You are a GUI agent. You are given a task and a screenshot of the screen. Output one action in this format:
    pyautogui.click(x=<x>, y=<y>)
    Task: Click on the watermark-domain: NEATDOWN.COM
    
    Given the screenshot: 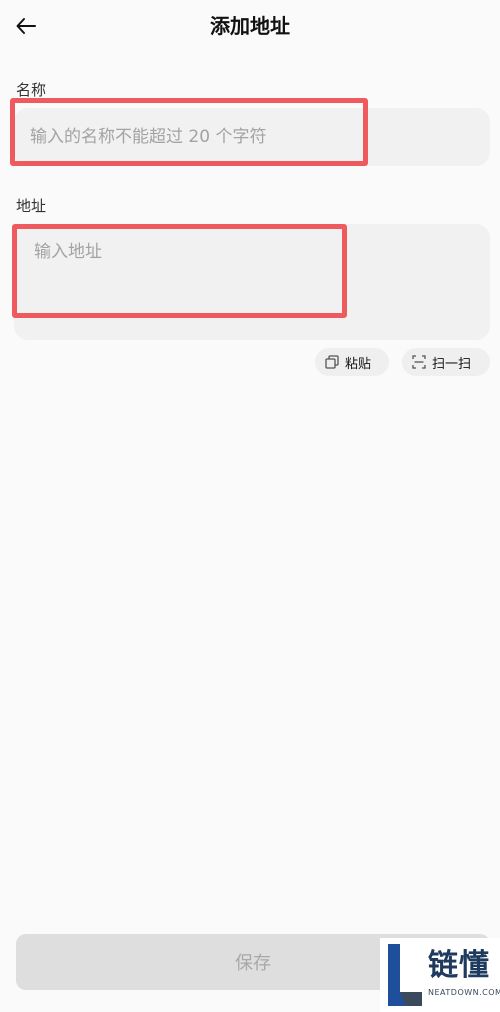 What is the action you would take?
    pyautogui.click(x=464, y=992)
    